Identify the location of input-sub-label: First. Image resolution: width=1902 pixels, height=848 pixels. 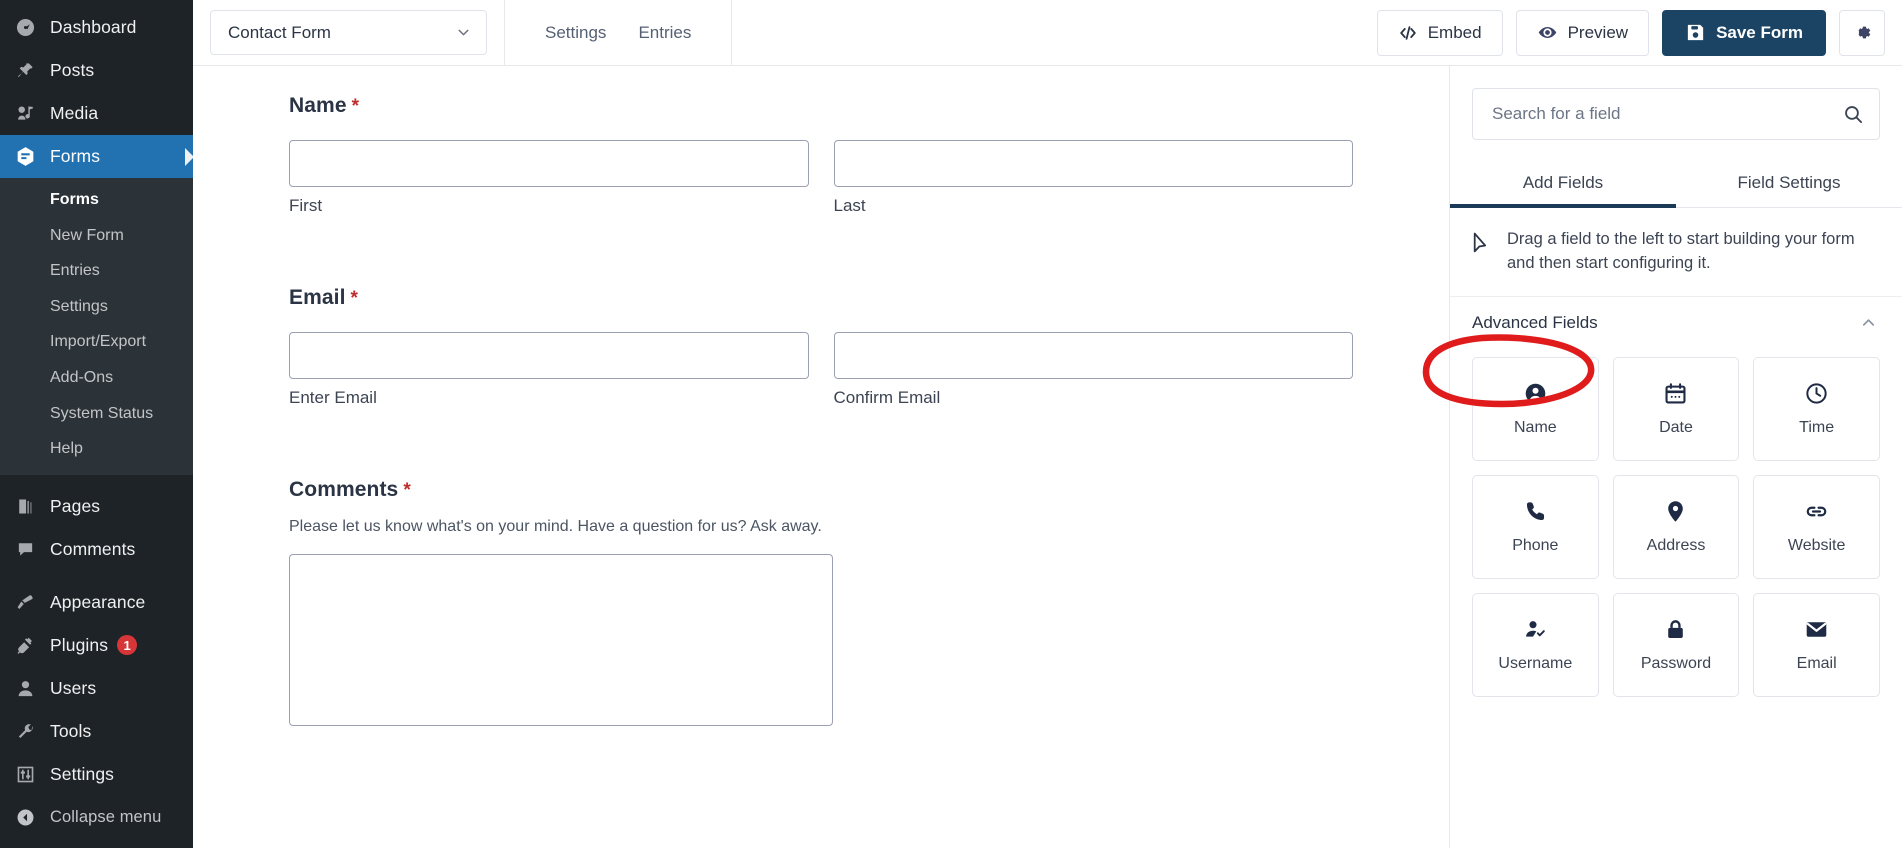
(306, 205).